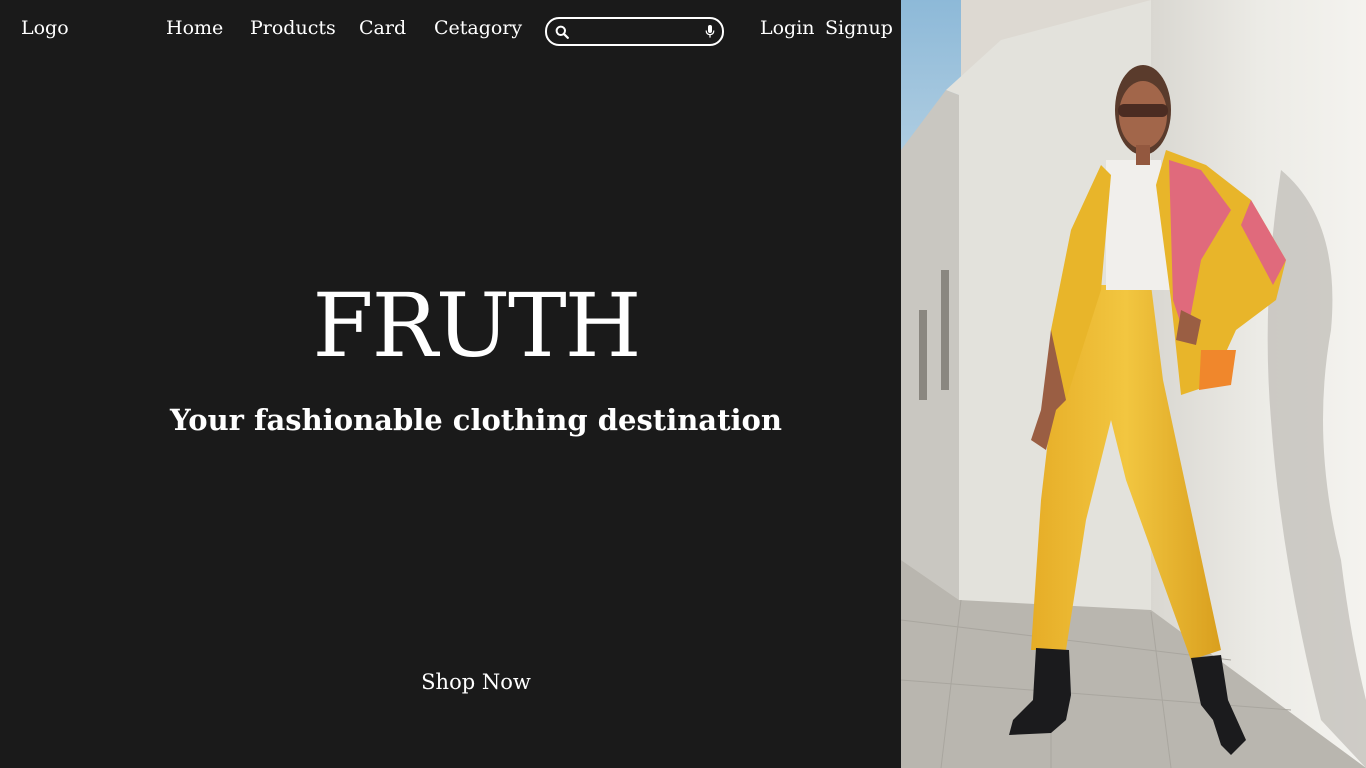  I want to click on logo: Logo, so click(45, 28).